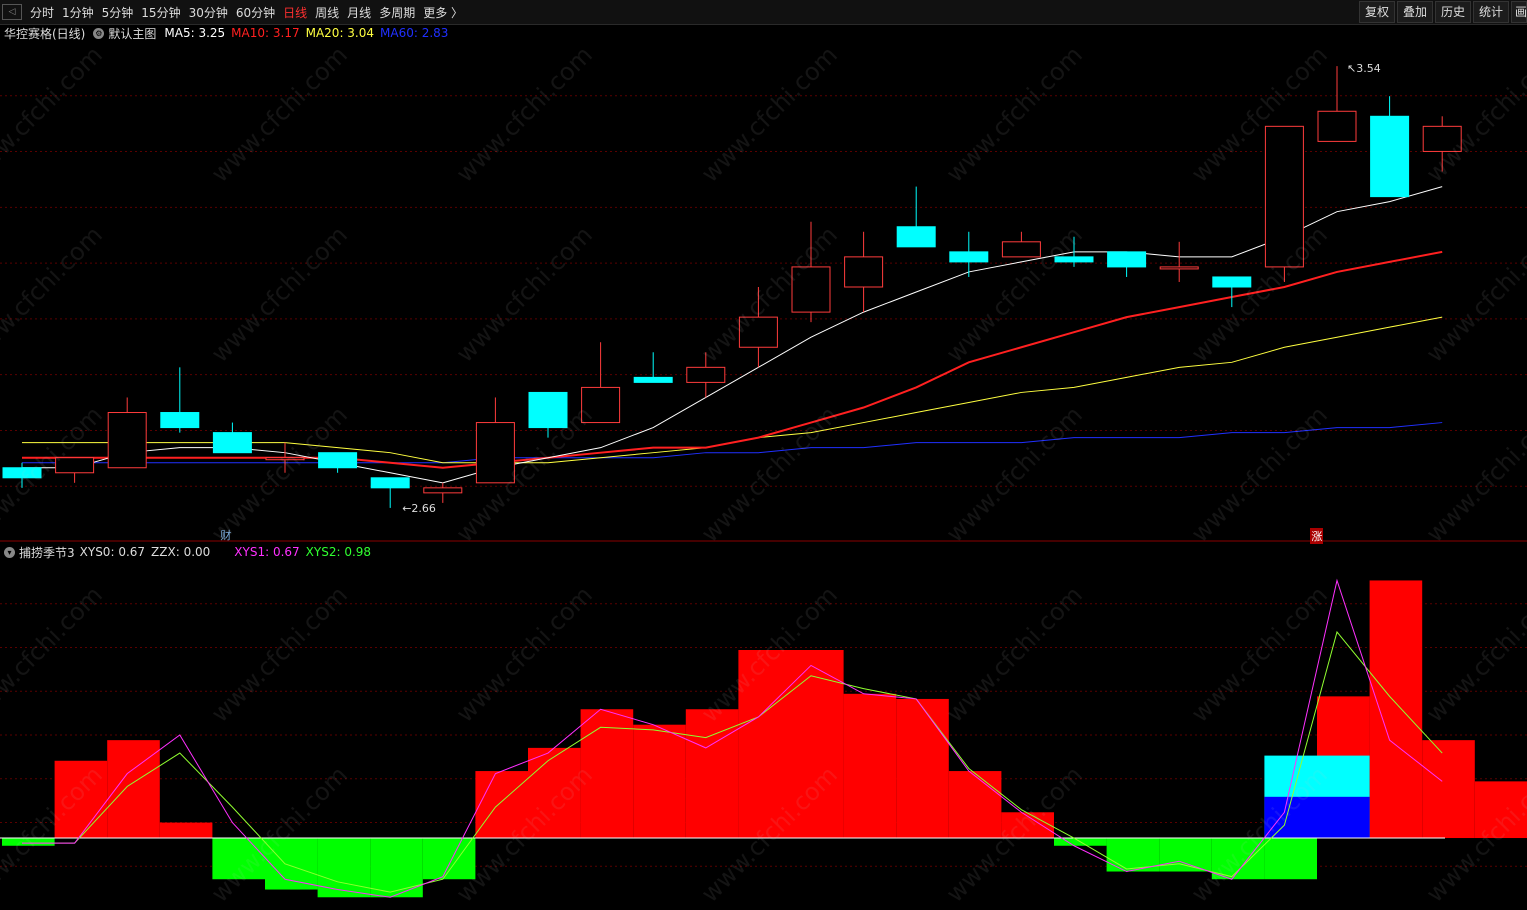  I want to click on period-tab-0: 分时, so click(42, 12).